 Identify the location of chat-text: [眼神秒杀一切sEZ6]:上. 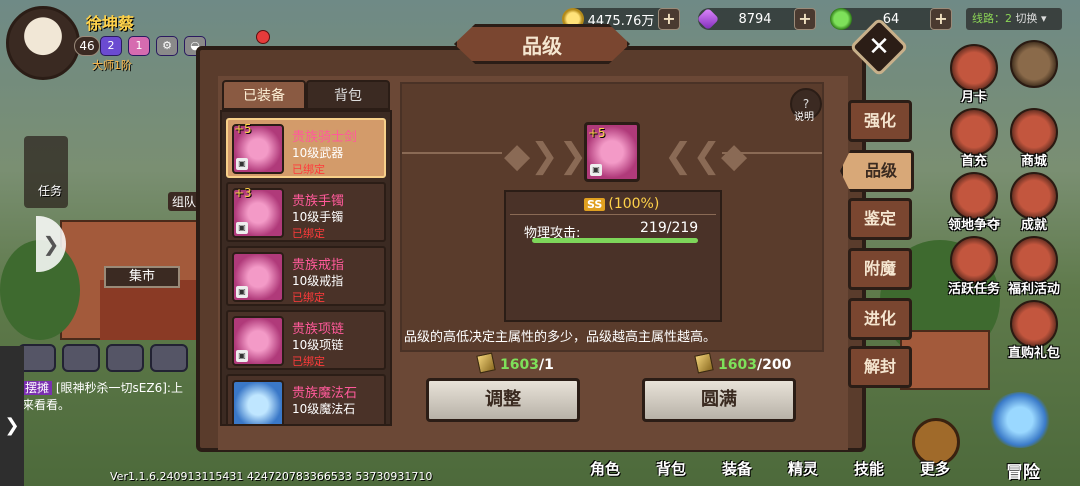
(119, 388).